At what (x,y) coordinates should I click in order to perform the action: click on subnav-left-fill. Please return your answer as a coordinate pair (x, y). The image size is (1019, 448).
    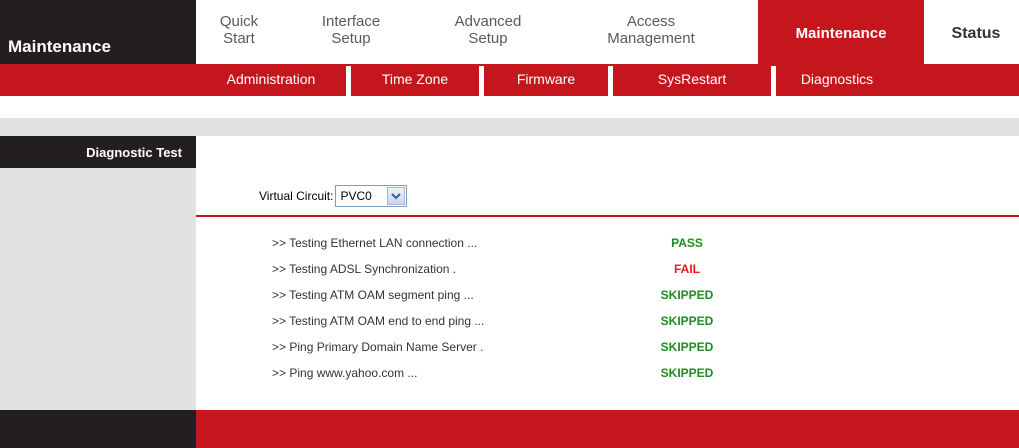
    Looking at the image, I should click on (98, 80).